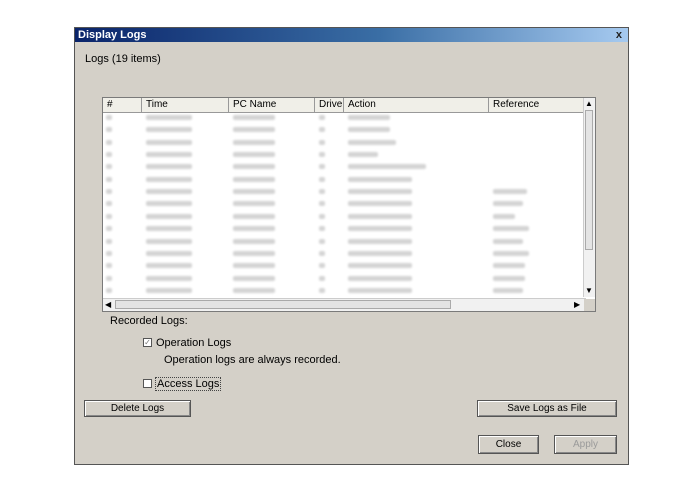  I want to click on horizontal-scrollbar: ◀ ▶, so click(344, 304).